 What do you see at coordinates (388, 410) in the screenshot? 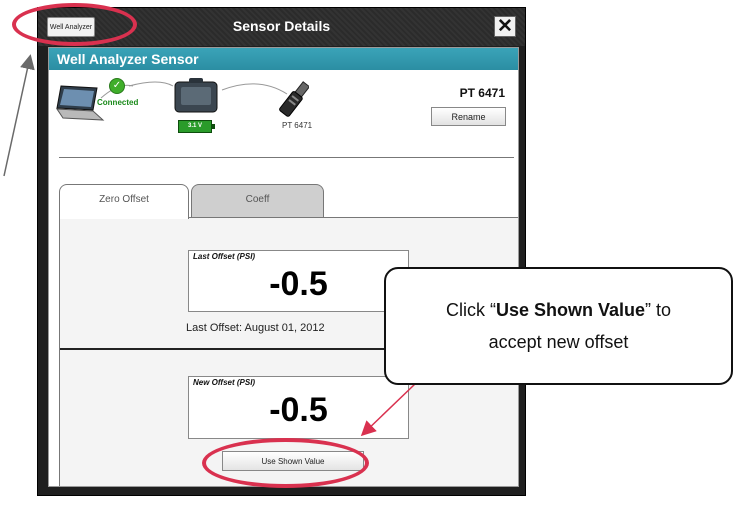
I see `pointer-arrow-button` at bounding box center [388, 410].